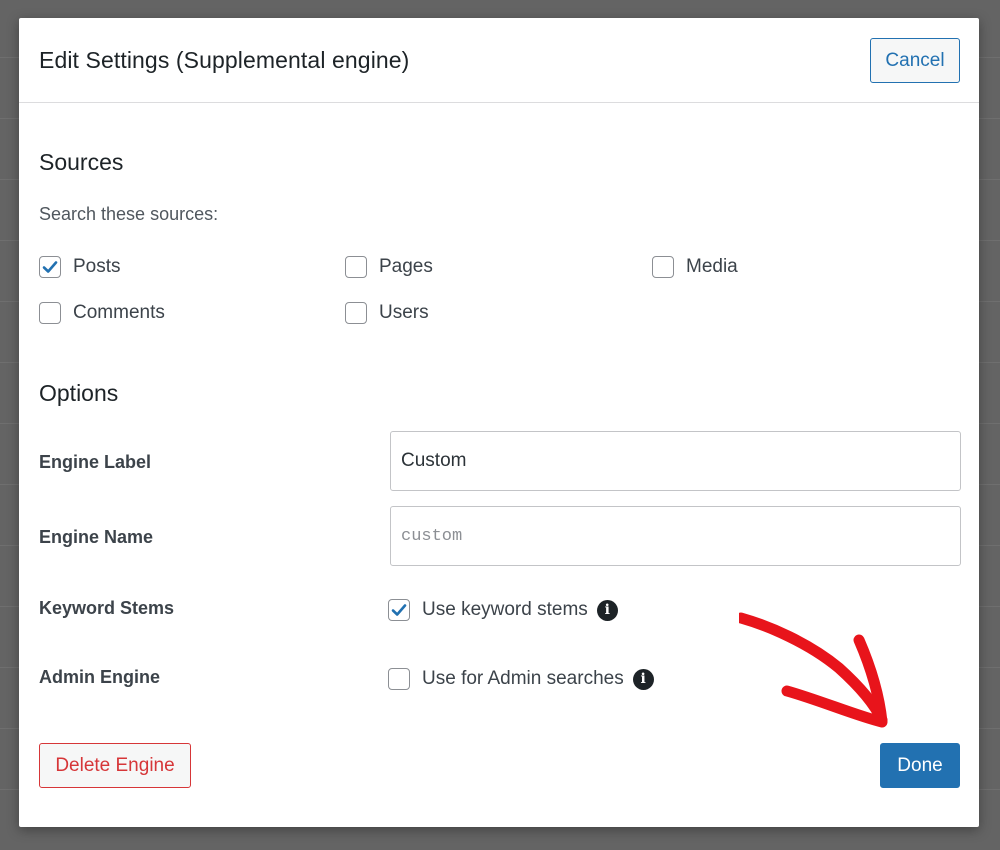  I want to click on users-label: Users, so click(404, 312).